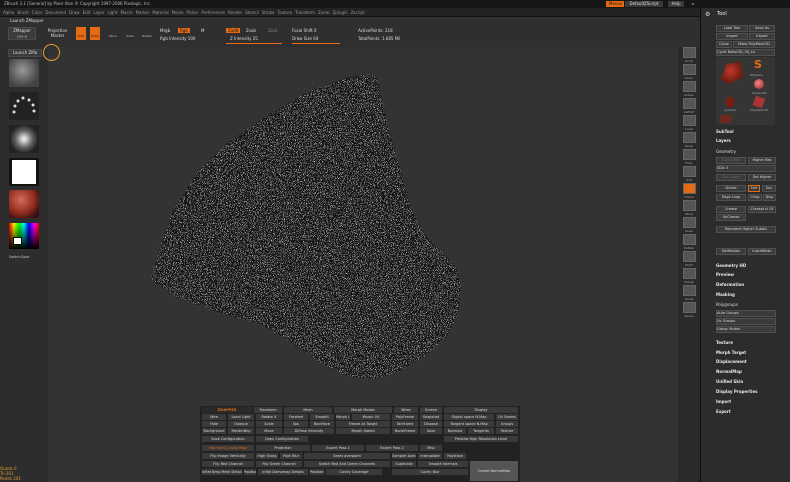 Image resolution: width=790 pixels, height=482 pixels. What do you see at coordinates (347, 456) in the screenshot?
I see `seam-overpaint-slider: Seam overpaint` at bounding box center [347, 456].